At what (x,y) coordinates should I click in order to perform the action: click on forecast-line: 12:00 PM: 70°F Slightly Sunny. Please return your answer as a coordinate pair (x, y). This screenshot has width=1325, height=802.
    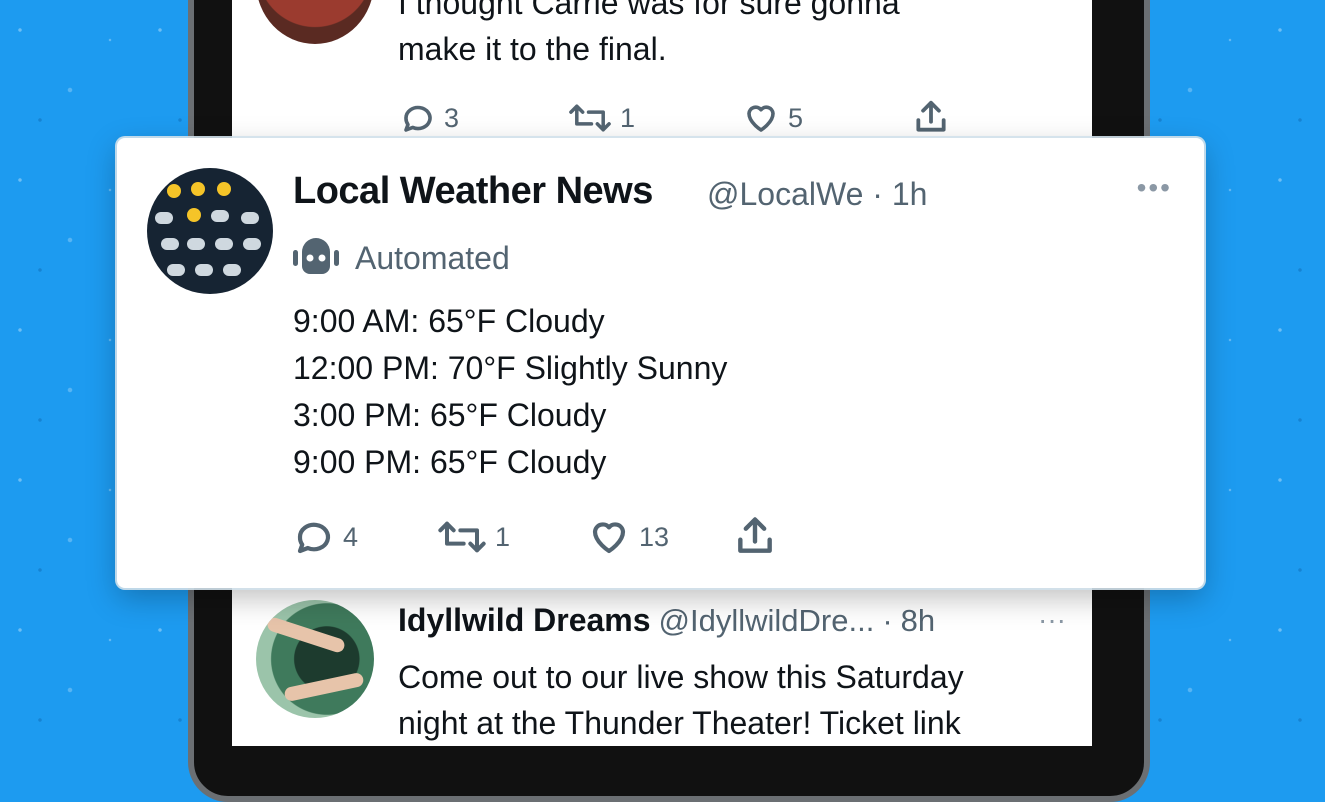
    Looking at the image, I should click on (510, 368).